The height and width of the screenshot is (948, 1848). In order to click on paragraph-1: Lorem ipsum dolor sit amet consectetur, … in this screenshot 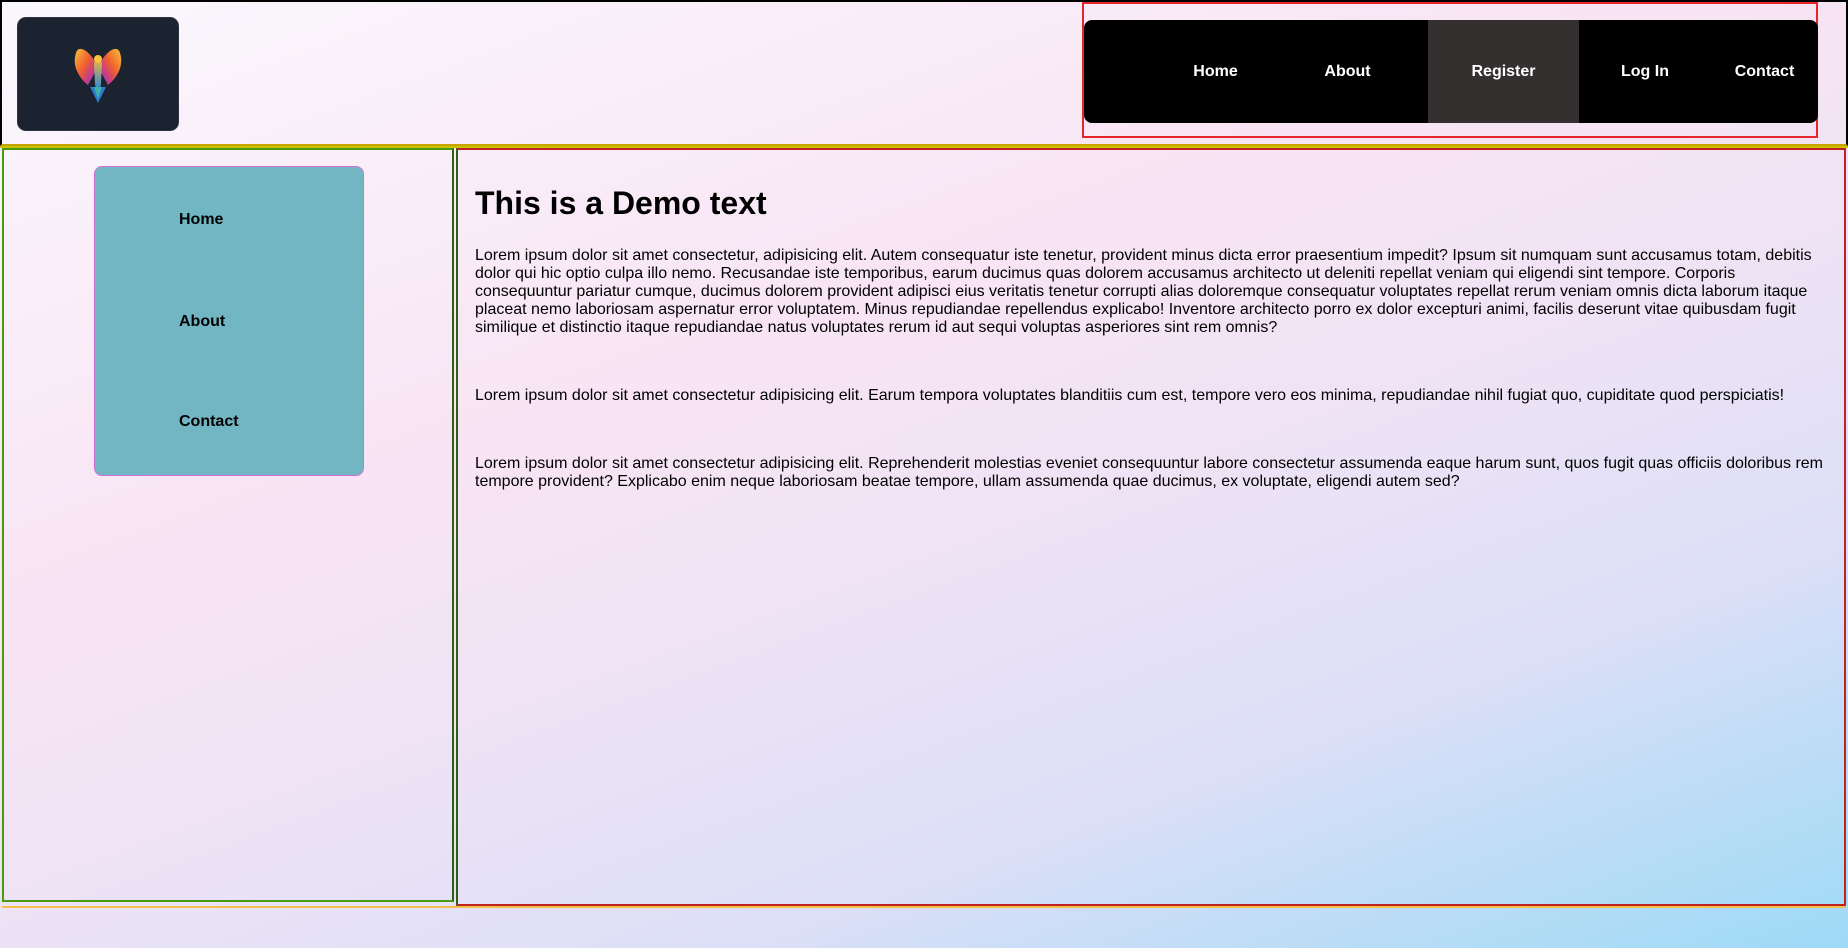, I will do `click(1143, 291)`.